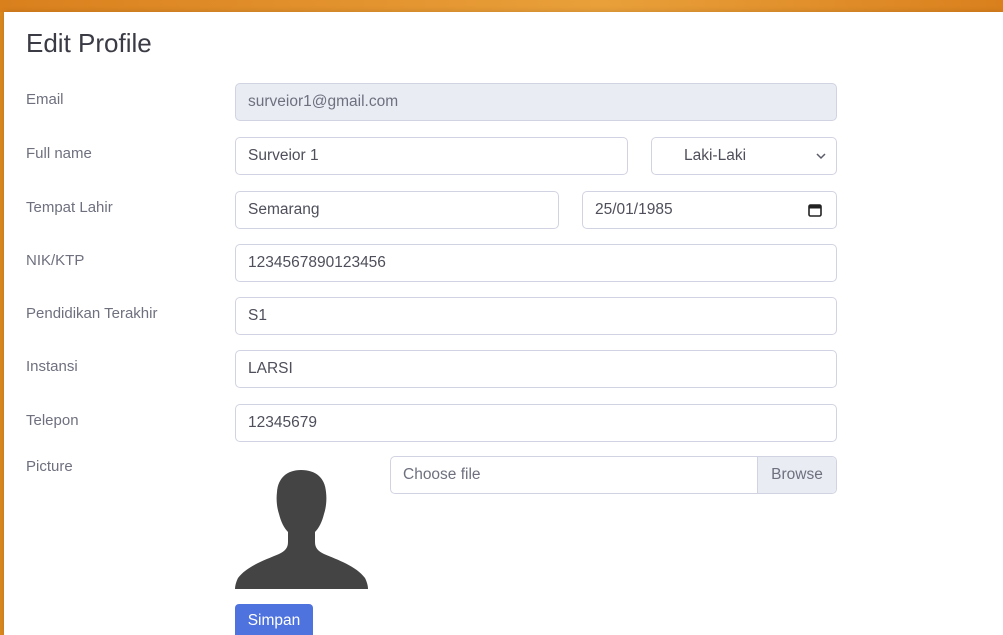 The image size is (1003, 635). What do you see at coordinates (501, 6) in the screenshot?
I see `window-top-bar` at bounding box center [501, 6].